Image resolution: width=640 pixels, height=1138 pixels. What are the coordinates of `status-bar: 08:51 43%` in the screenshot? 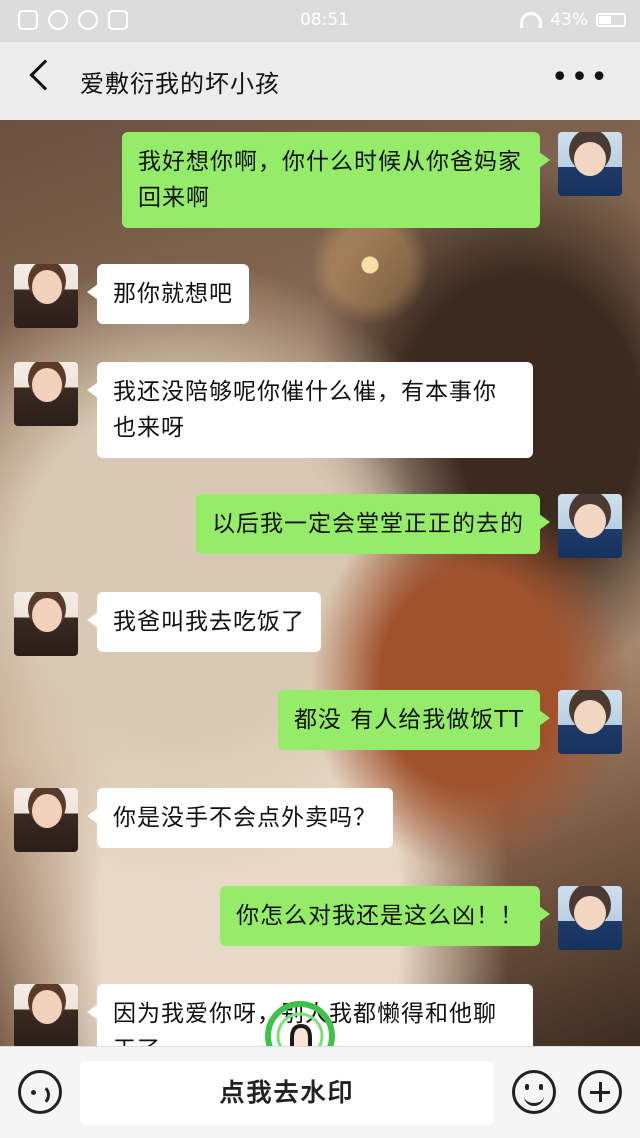 It's located at (320, 21).